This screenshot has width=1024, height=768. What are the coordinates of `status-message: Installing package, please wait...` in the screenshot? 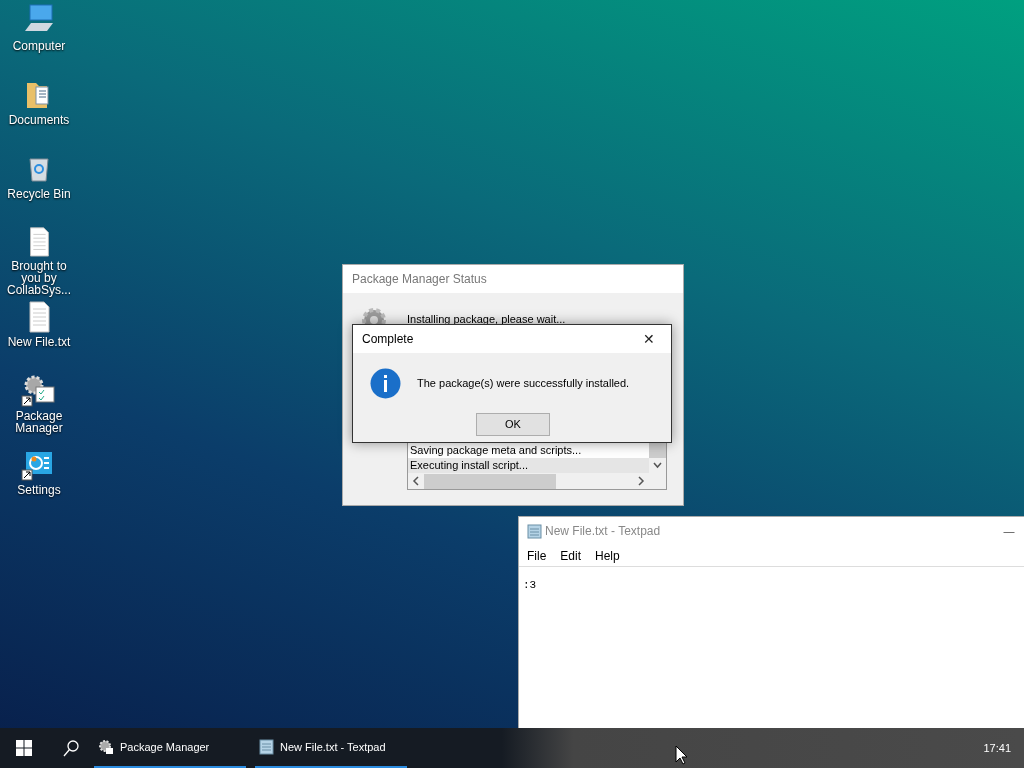 It's located at (486, 319).